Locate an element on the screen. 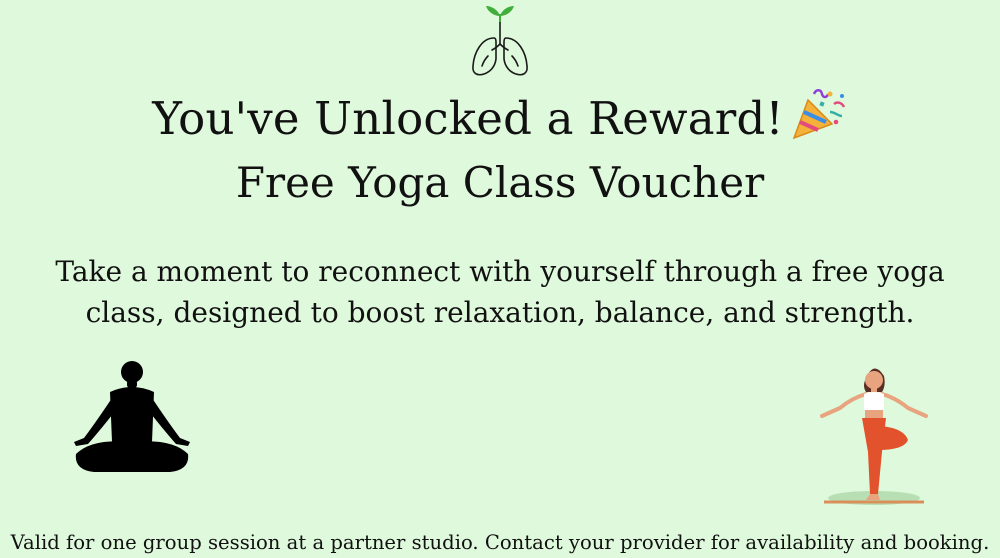  meditation-silhouette is located at coordinates (132, 416).